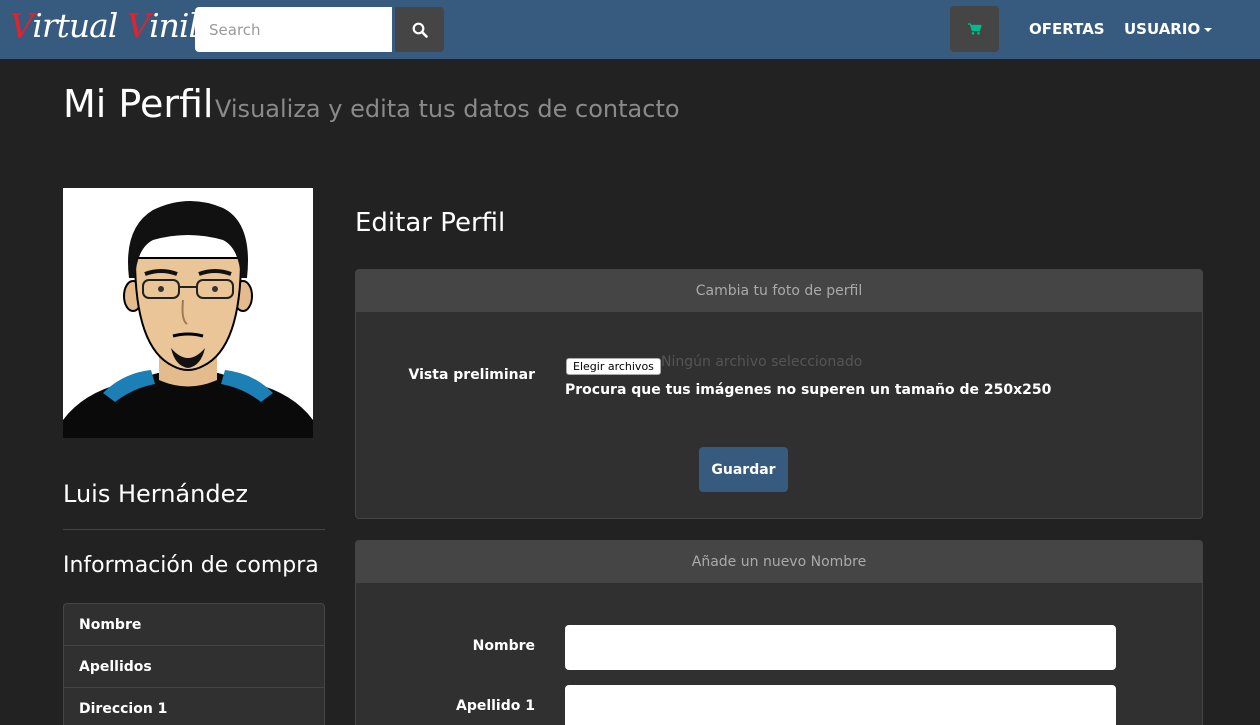 The width and height of the screenshot is (1260, 725). What do you see at coordinates (1208, 29) in the screenshot?
I see `caret-down-icon` at bounding box center [1208, 29].